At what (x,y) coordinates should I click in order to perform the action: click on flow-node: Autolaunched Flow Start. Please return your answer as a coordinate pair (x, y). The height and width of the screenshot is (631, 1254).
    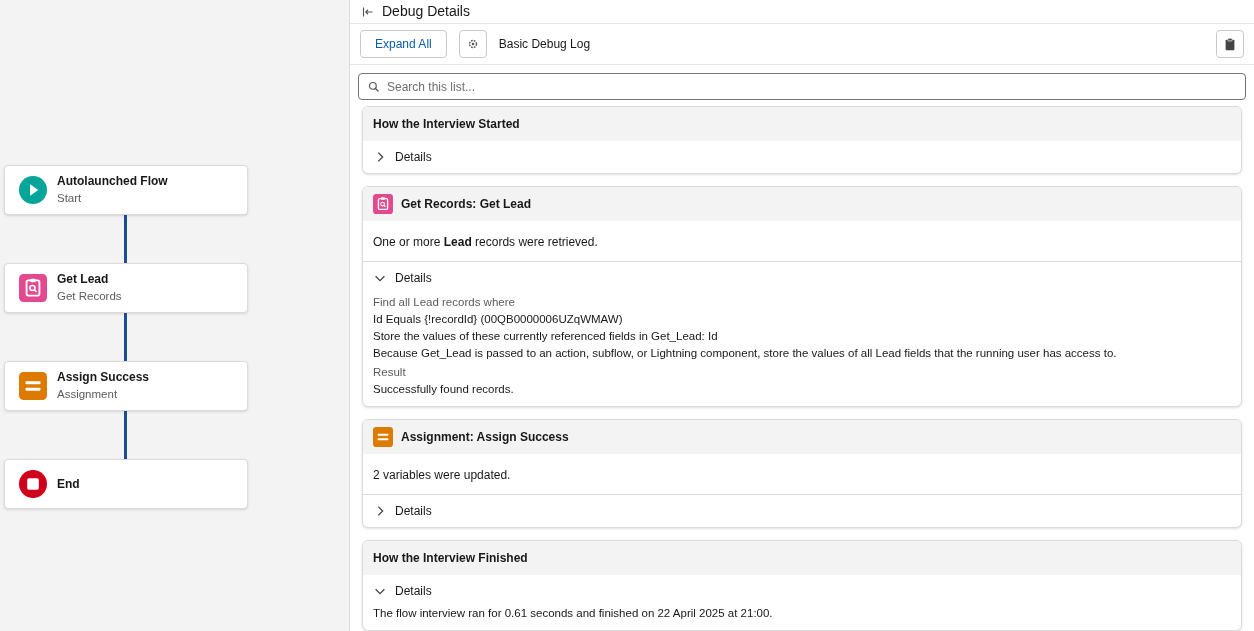
    Looking at the image, I should click on (126, 190).